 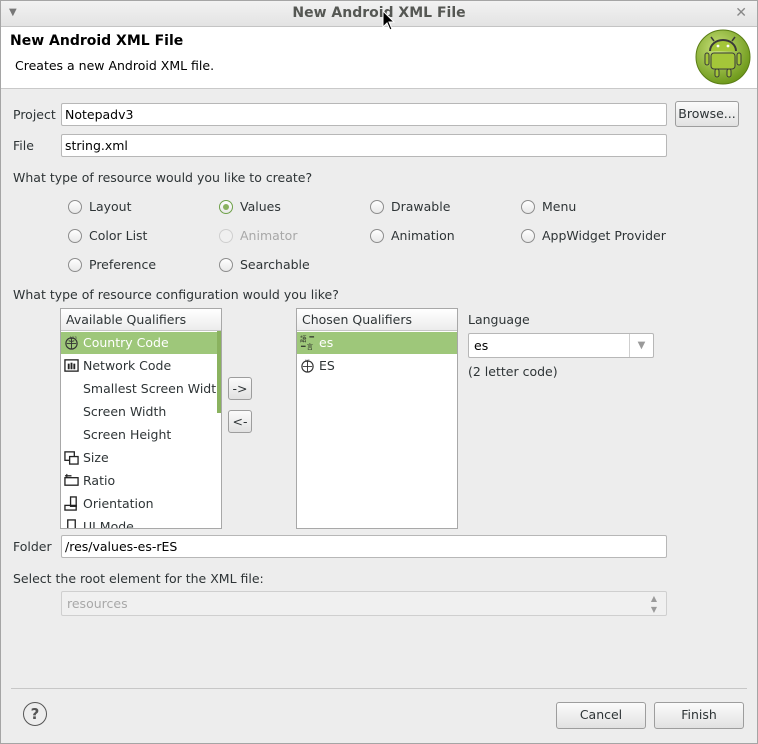 What do you see at coordinates (71, 458) in the screenshot?
I see `size-icon` at bounding box center [71, 458].